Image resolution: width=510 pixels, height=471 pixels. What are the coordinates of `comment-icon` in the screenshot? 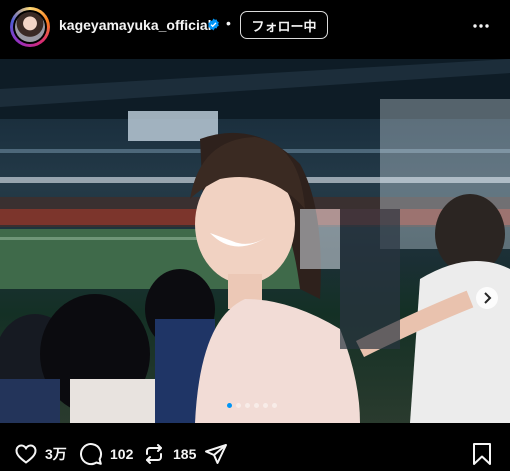 It's located at (91, 454).